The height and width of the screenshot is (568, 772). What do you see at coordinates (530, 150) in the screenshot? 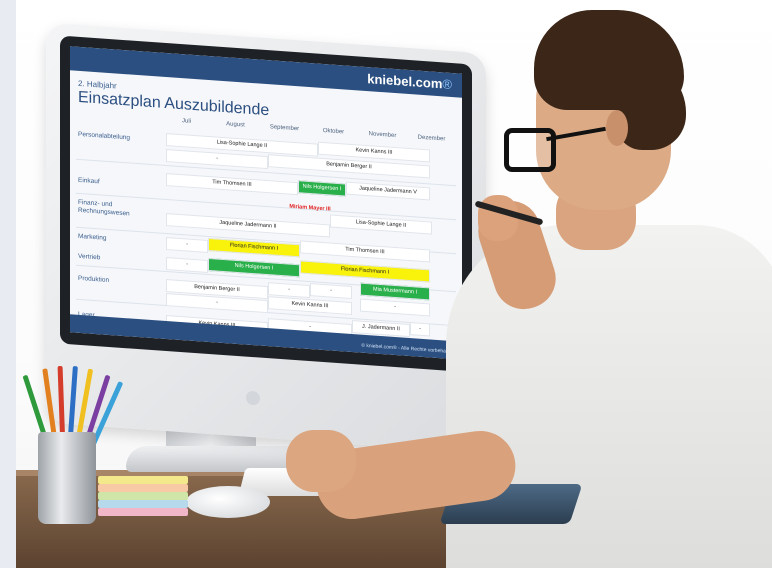
I see `glasses-icon` at bounding box center [530, 150].